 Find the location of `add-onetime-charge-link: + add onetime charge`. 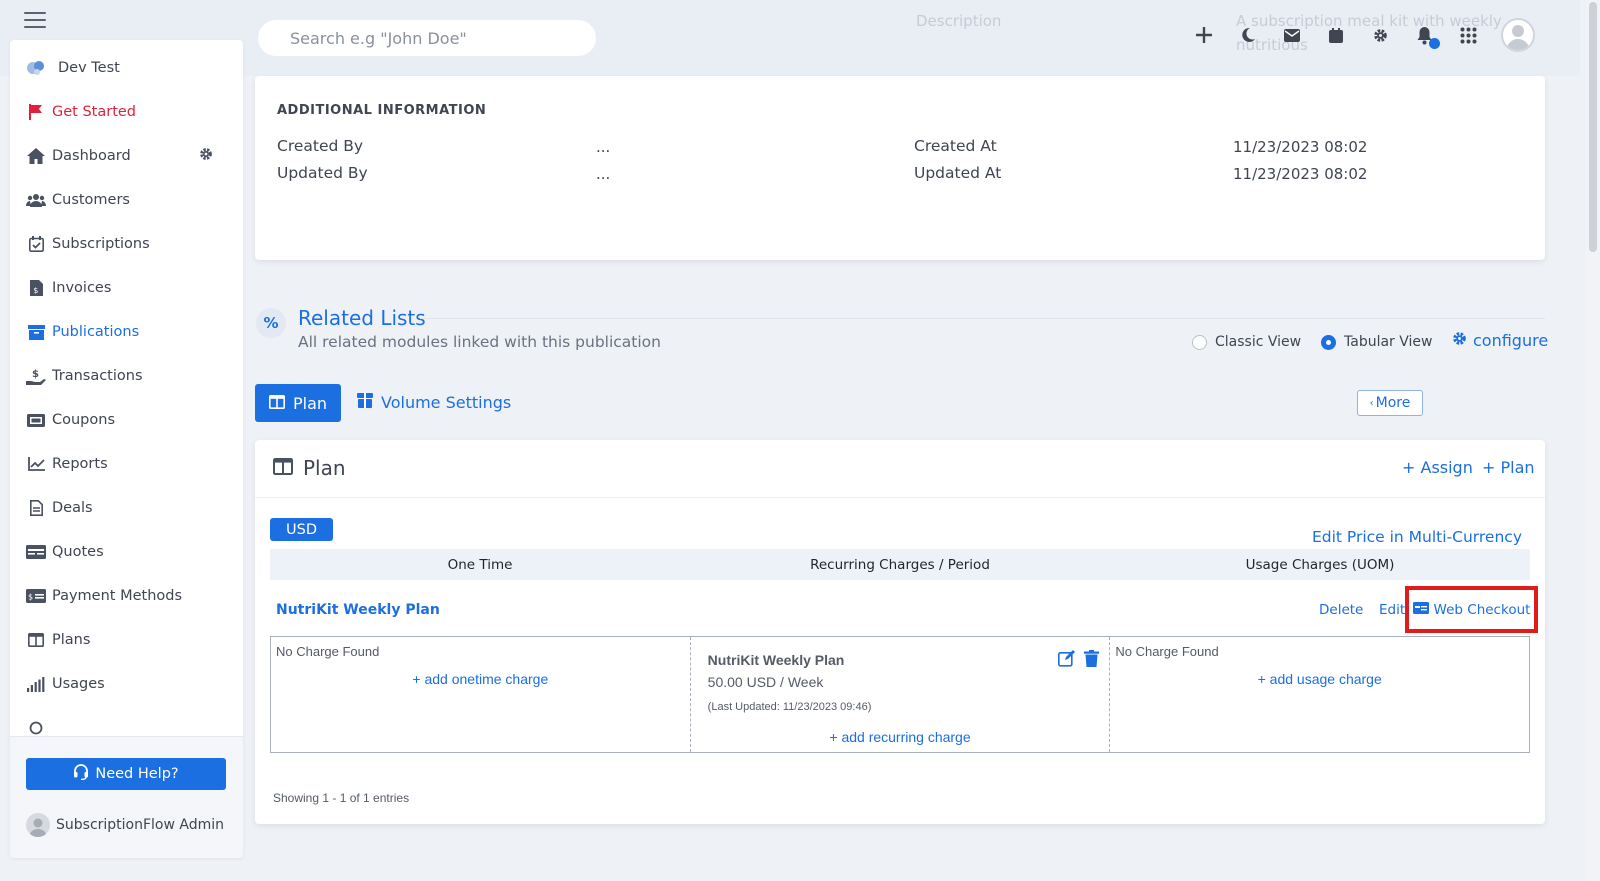

add-onetime-charge-link: + add onetime charge is located at coordinates (480, 679).